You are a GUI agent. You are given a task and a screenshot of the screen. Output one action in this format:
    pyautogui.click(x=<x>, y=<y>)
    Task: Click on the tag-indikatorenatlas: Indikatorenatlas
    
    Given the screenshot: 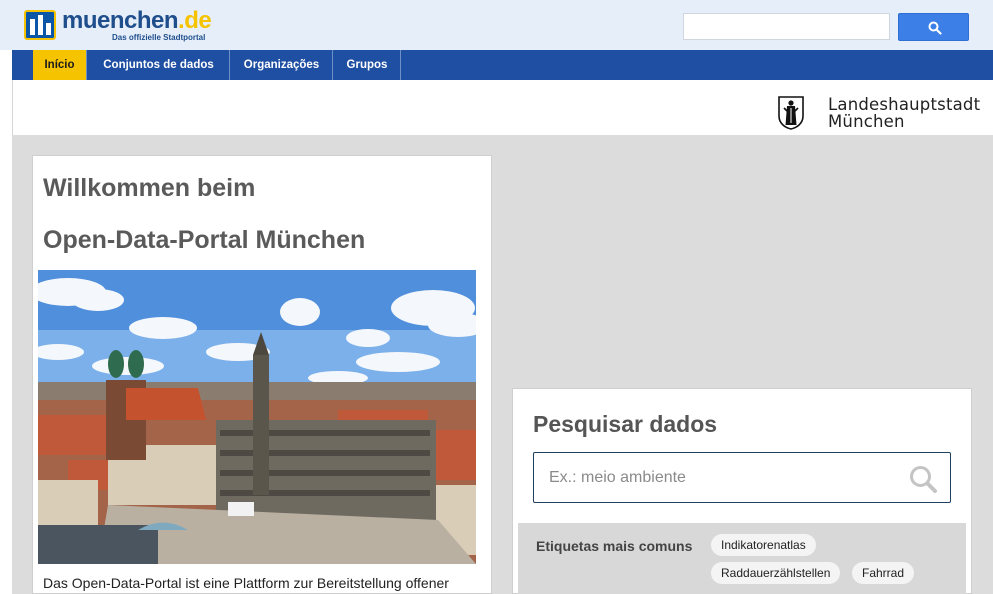 What is the action you would take?
    pyautogui.click(x=763, y=545)
    